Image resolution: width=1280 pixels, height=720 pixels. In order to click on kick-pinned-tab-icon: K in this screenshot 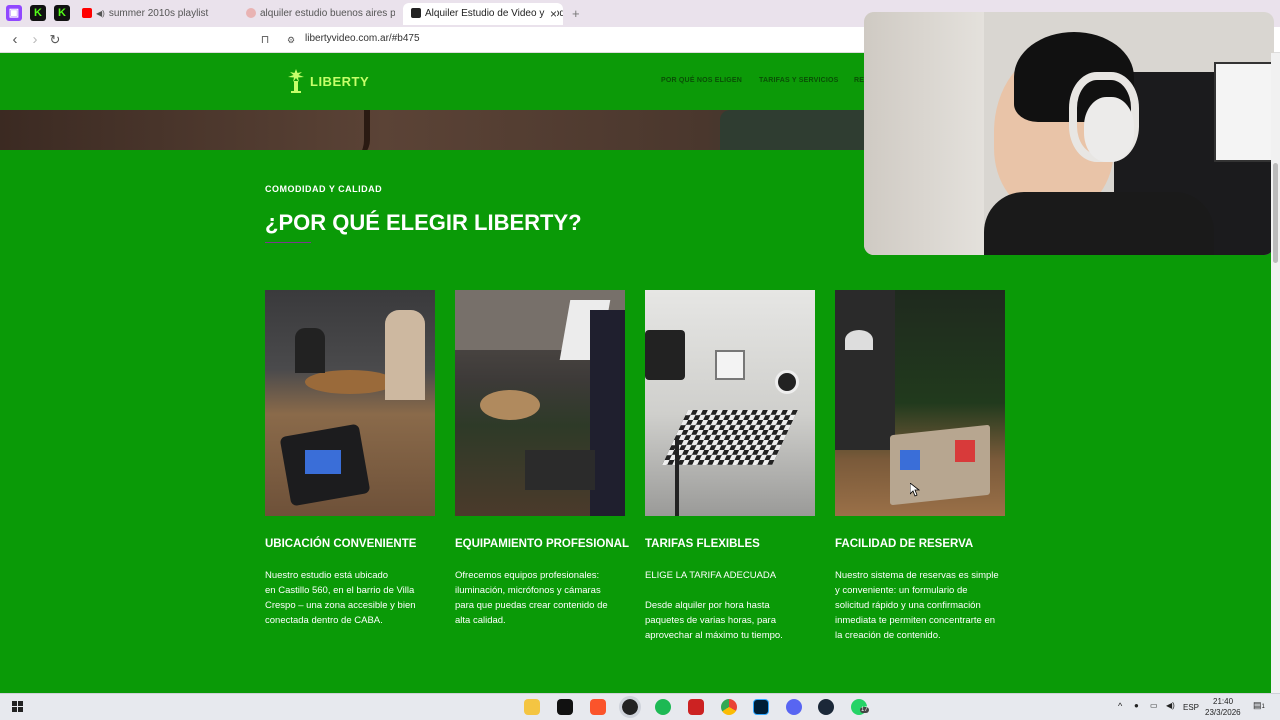, I will do `click(38, 13)`.